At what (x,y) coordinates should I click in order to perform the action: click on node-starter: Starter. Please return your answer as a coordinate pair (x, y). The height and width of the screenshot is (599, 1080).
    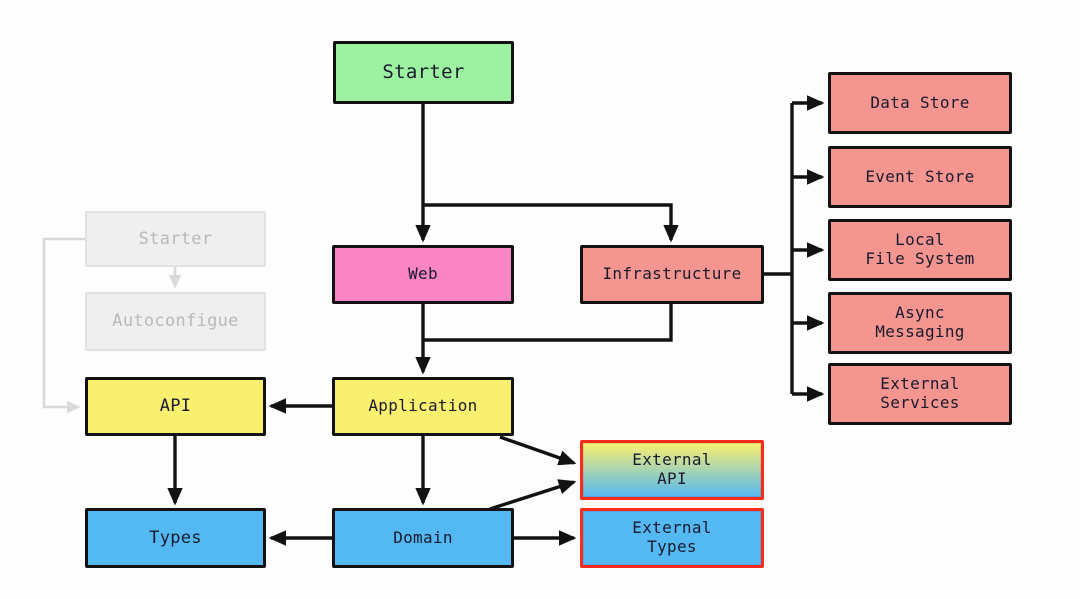
    Looking at the image, I should click on (423, 72).